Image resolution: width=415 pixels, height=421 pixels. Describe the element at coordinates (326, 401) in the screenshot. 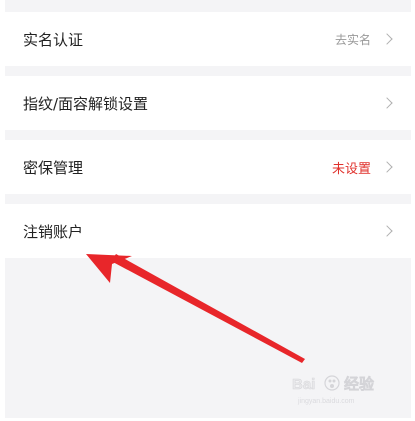

I see `watermark-url: jingyan.baidu.com` at that location.